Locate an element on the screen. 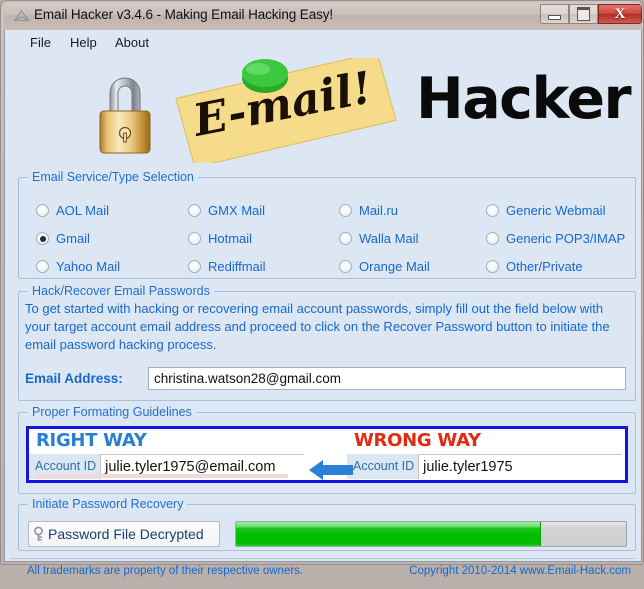 This screenshot has width=644, height=589. close-button: X is located at coordinates (620, 14).